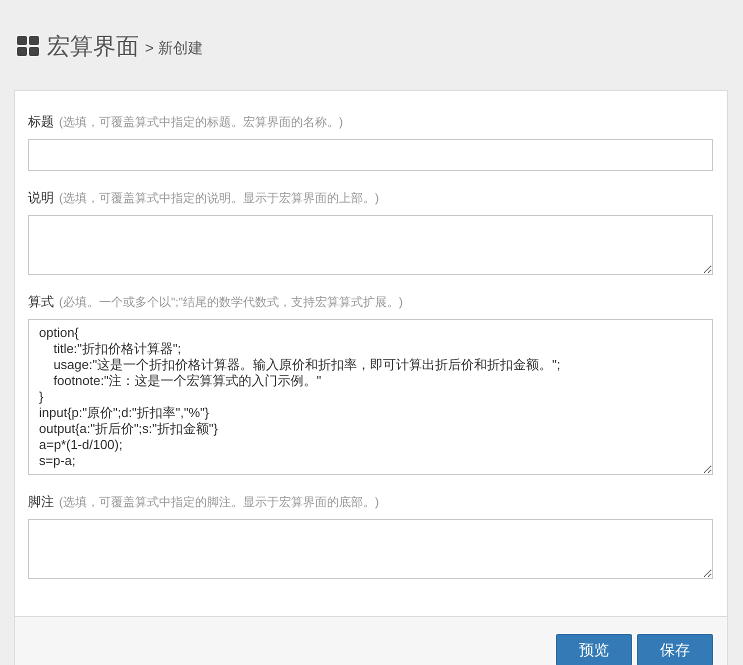  Describe the element at coordinates (219, 198) in the screenshot. I see `field-hint: (选填，可覆盖算式中指定的说明。显示于宏算界面的上部。)` at that location.